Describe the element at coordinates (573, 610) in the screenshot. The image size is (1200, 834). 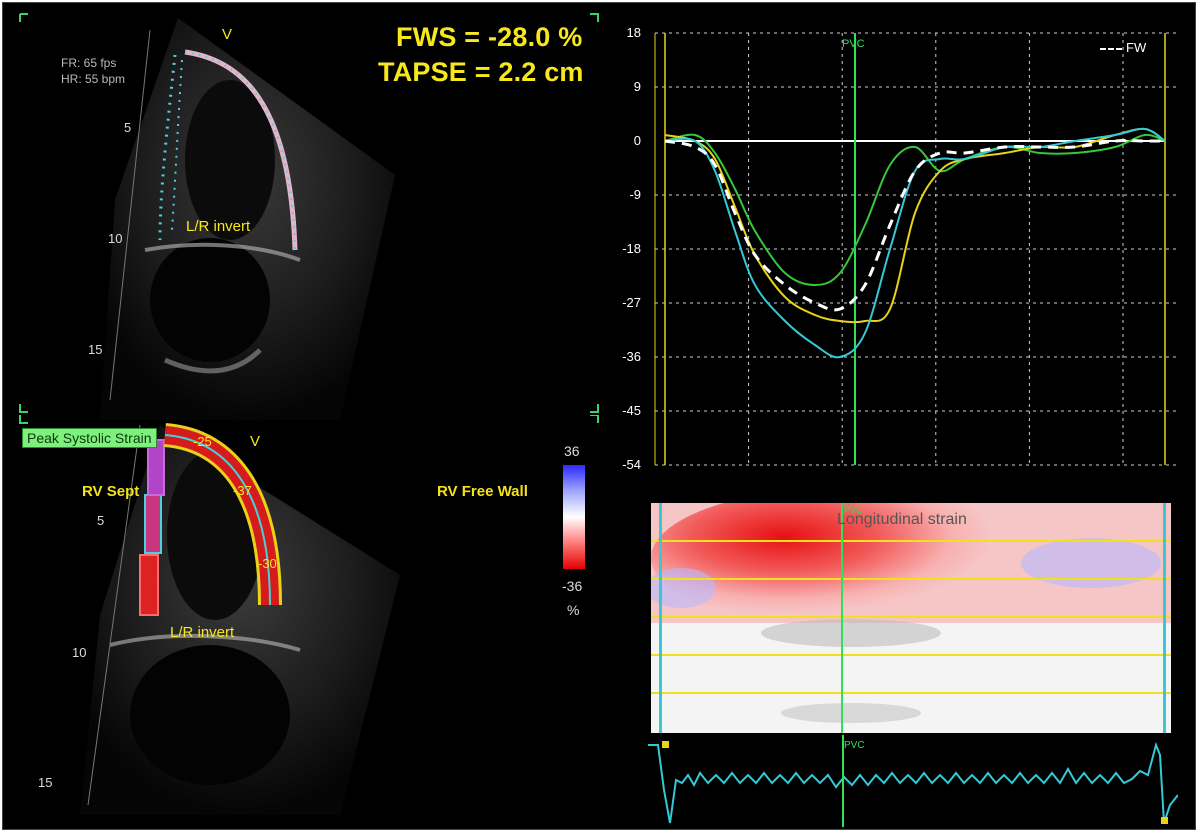
I see `color-scale-unit: %` at that location.